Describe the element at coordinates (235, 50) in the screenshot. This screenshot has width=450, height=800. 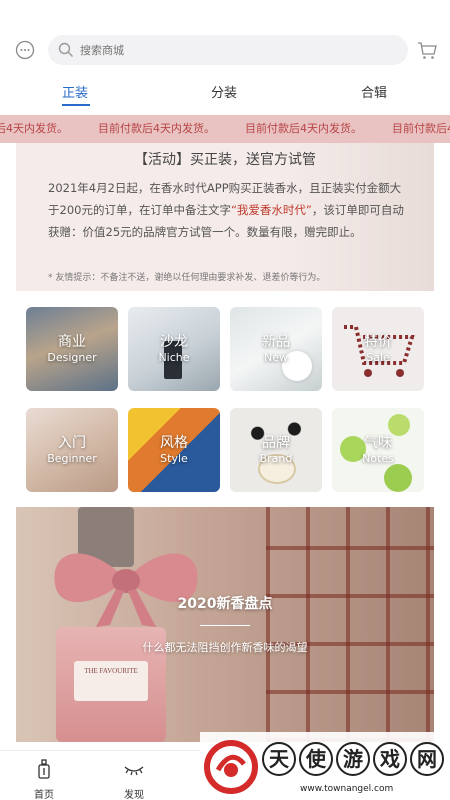
I see `search-input` at that location.